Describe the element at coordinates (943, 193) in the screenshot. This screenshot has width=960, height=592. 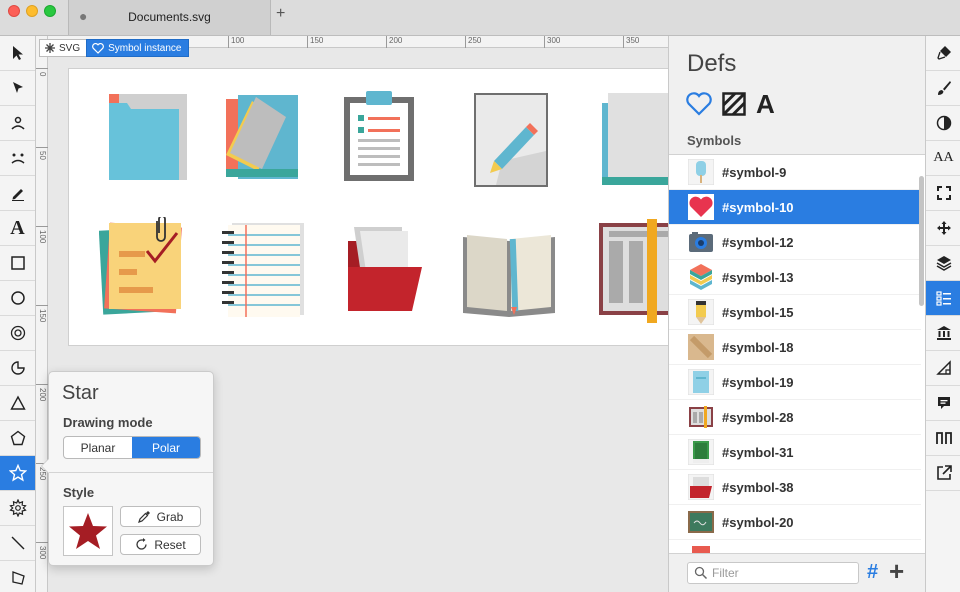
I see `view-panel-button` at that location.